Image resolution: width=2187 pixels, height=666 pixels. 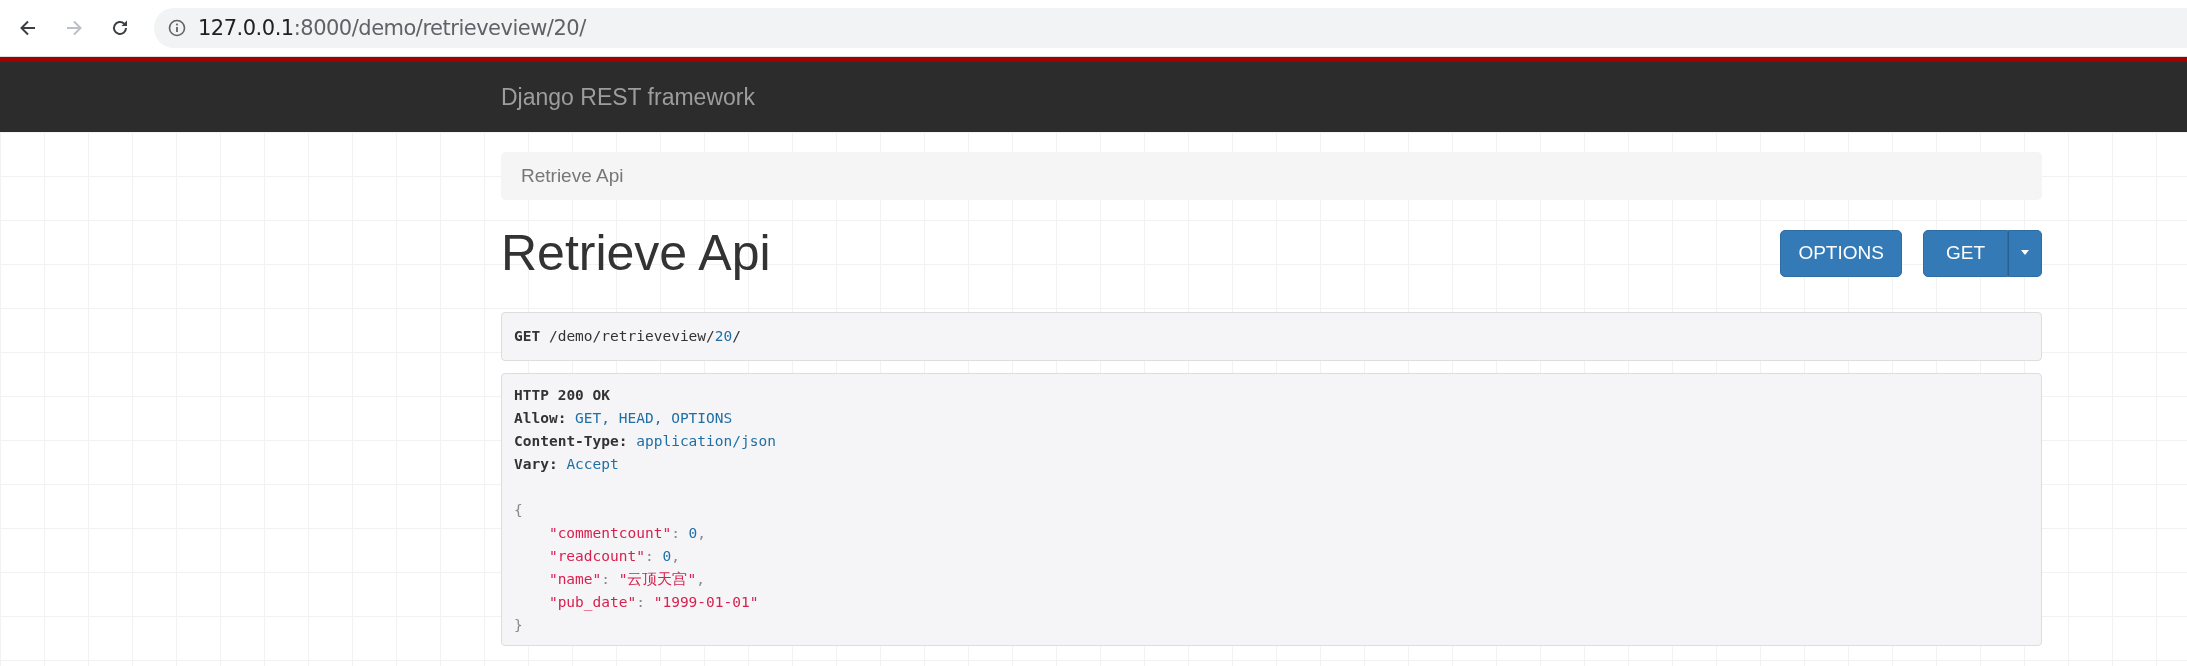 I want to click on code-line: }, so click(x=518, y=625).